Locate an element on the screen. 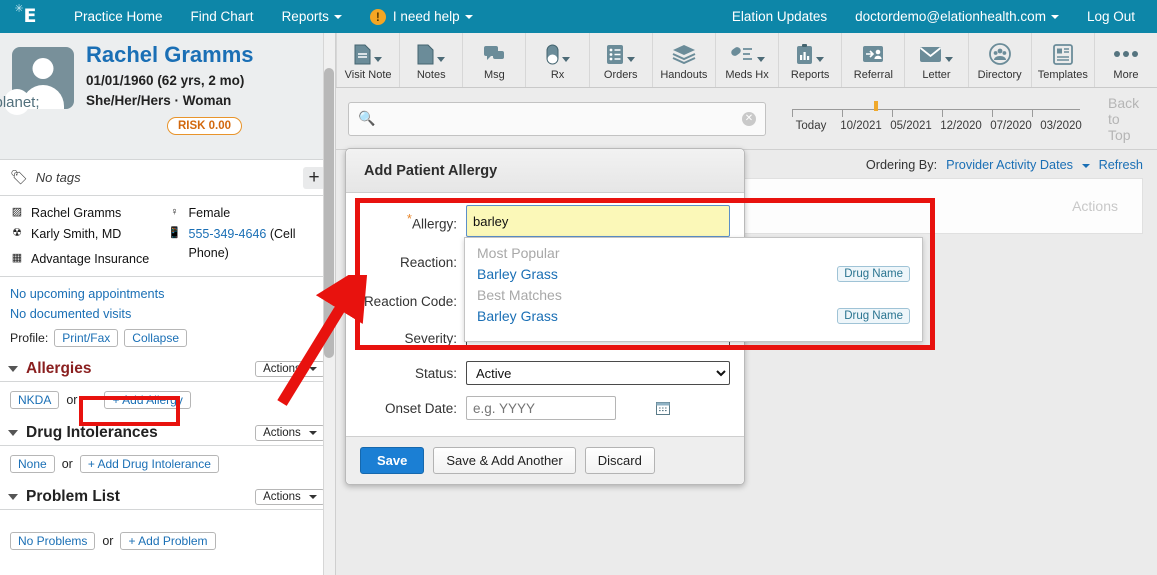 The image size is (1157, 575). card-actions-label: Actions is located at coordinates (1095, 206).